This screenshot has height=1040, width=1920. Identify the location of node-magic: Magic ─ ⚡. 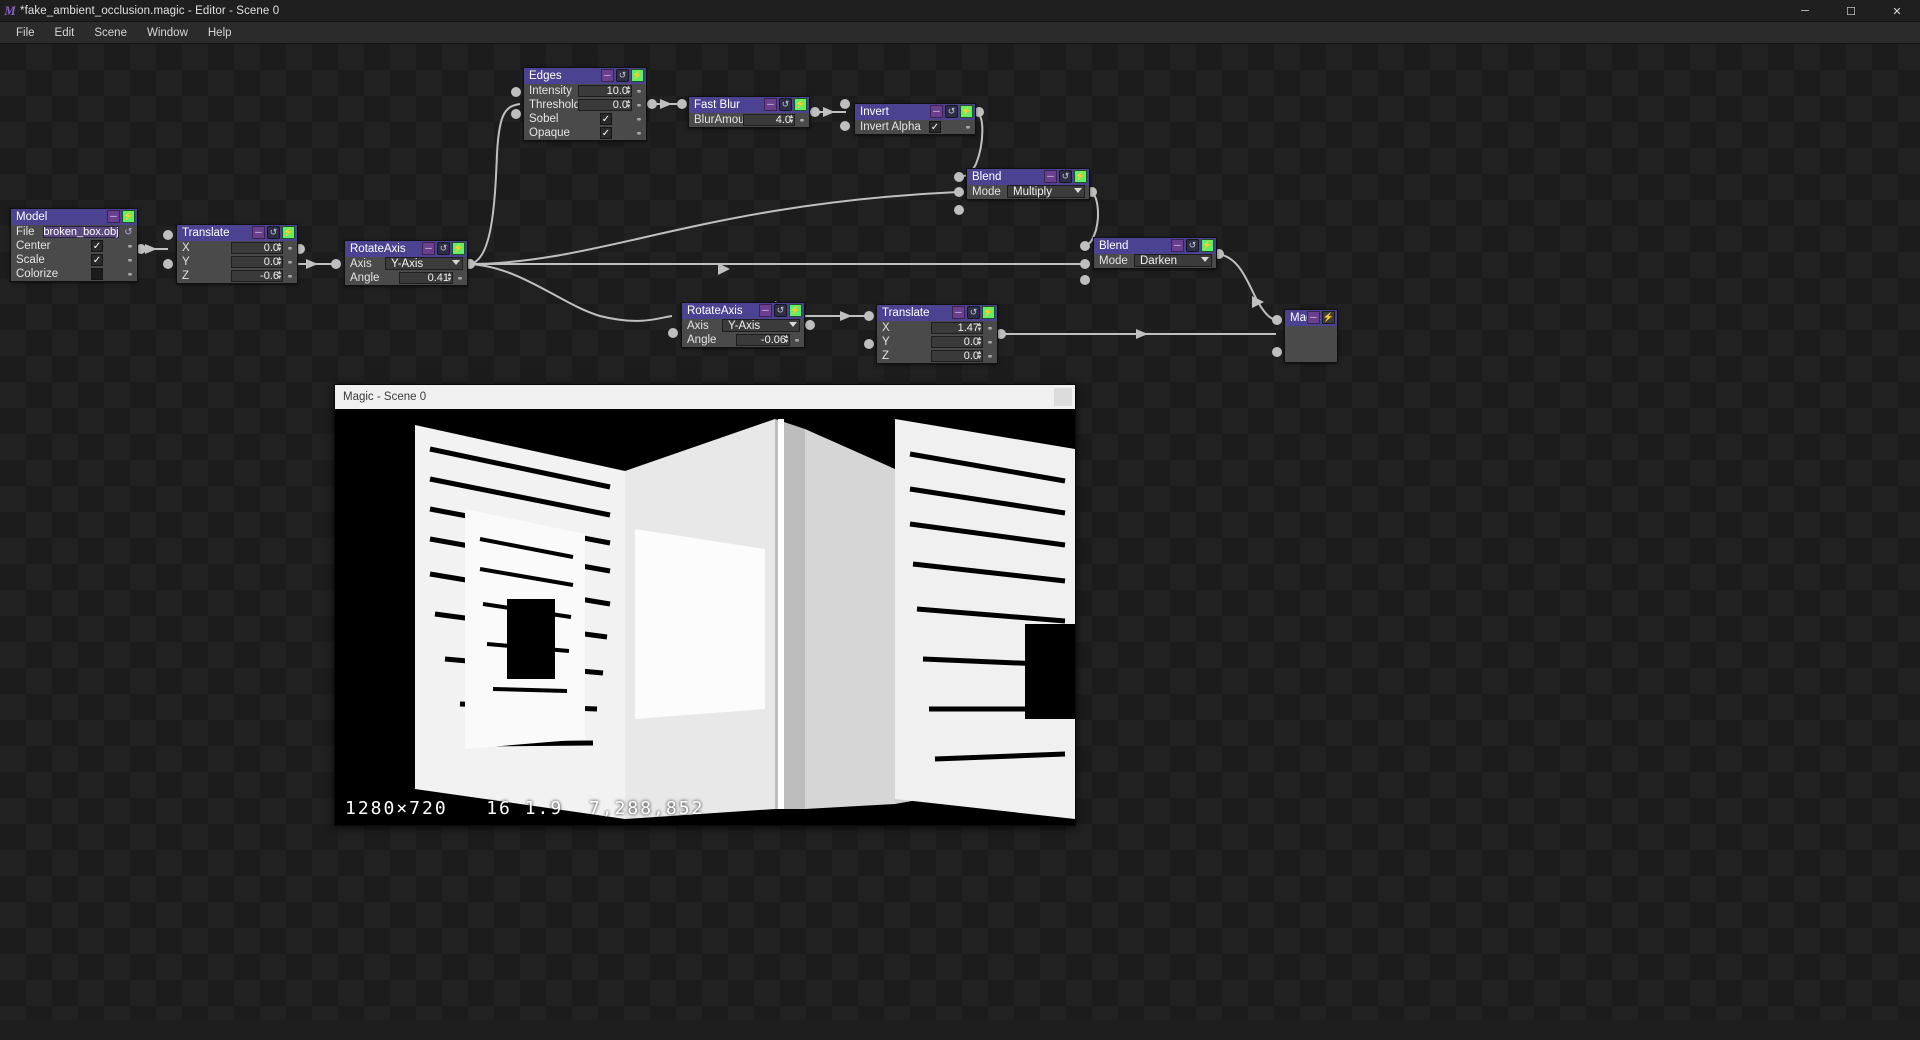
(1311, 336).